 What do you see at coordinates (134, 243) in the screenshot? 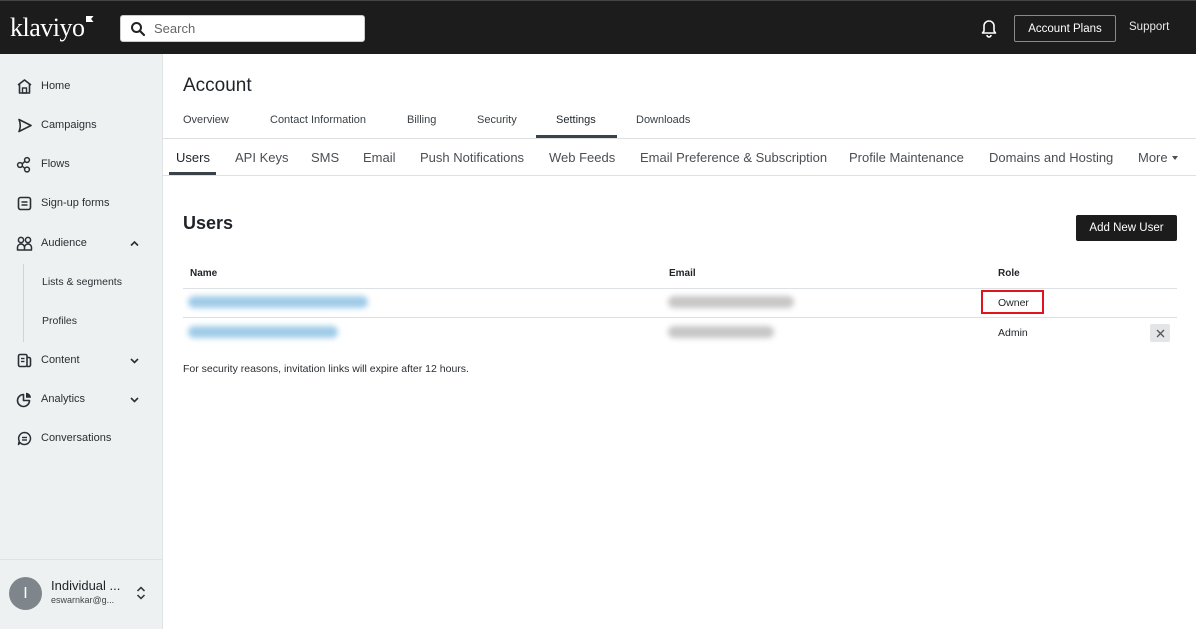
I see `chevron-up-icon` at bounding box center [134, 243].